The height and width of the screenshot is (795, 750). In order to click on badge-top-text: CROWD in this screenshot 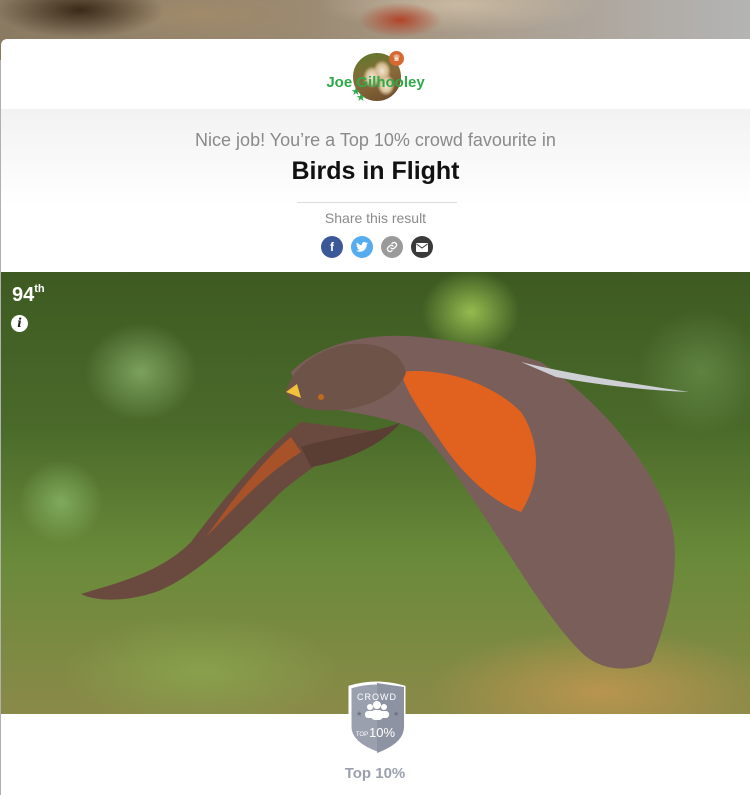, I will do `click(377, 697)`.